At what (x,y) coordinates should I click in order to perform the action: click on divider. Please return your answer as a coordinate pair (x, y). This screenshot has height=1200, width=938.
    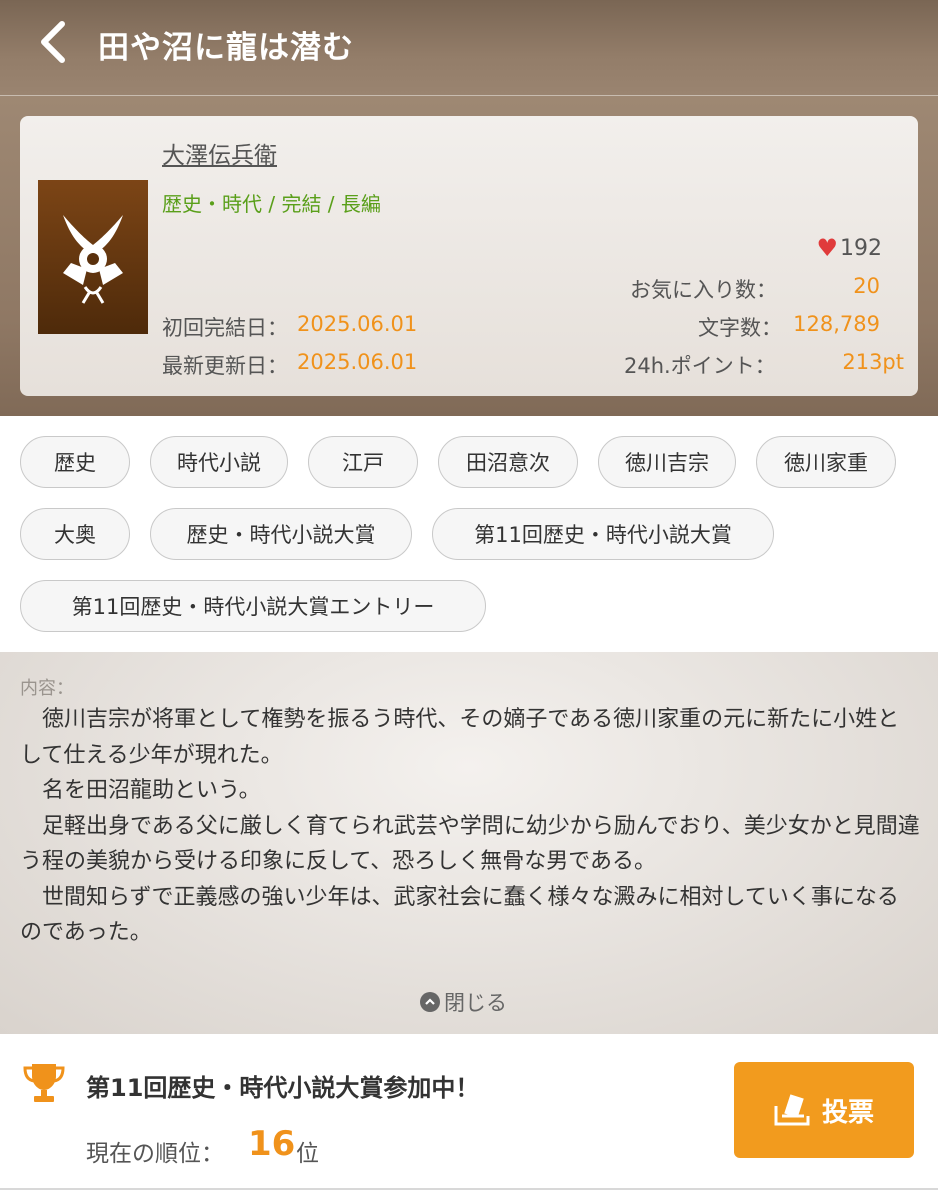
    Looking at the image, I should click on (469, 1189).